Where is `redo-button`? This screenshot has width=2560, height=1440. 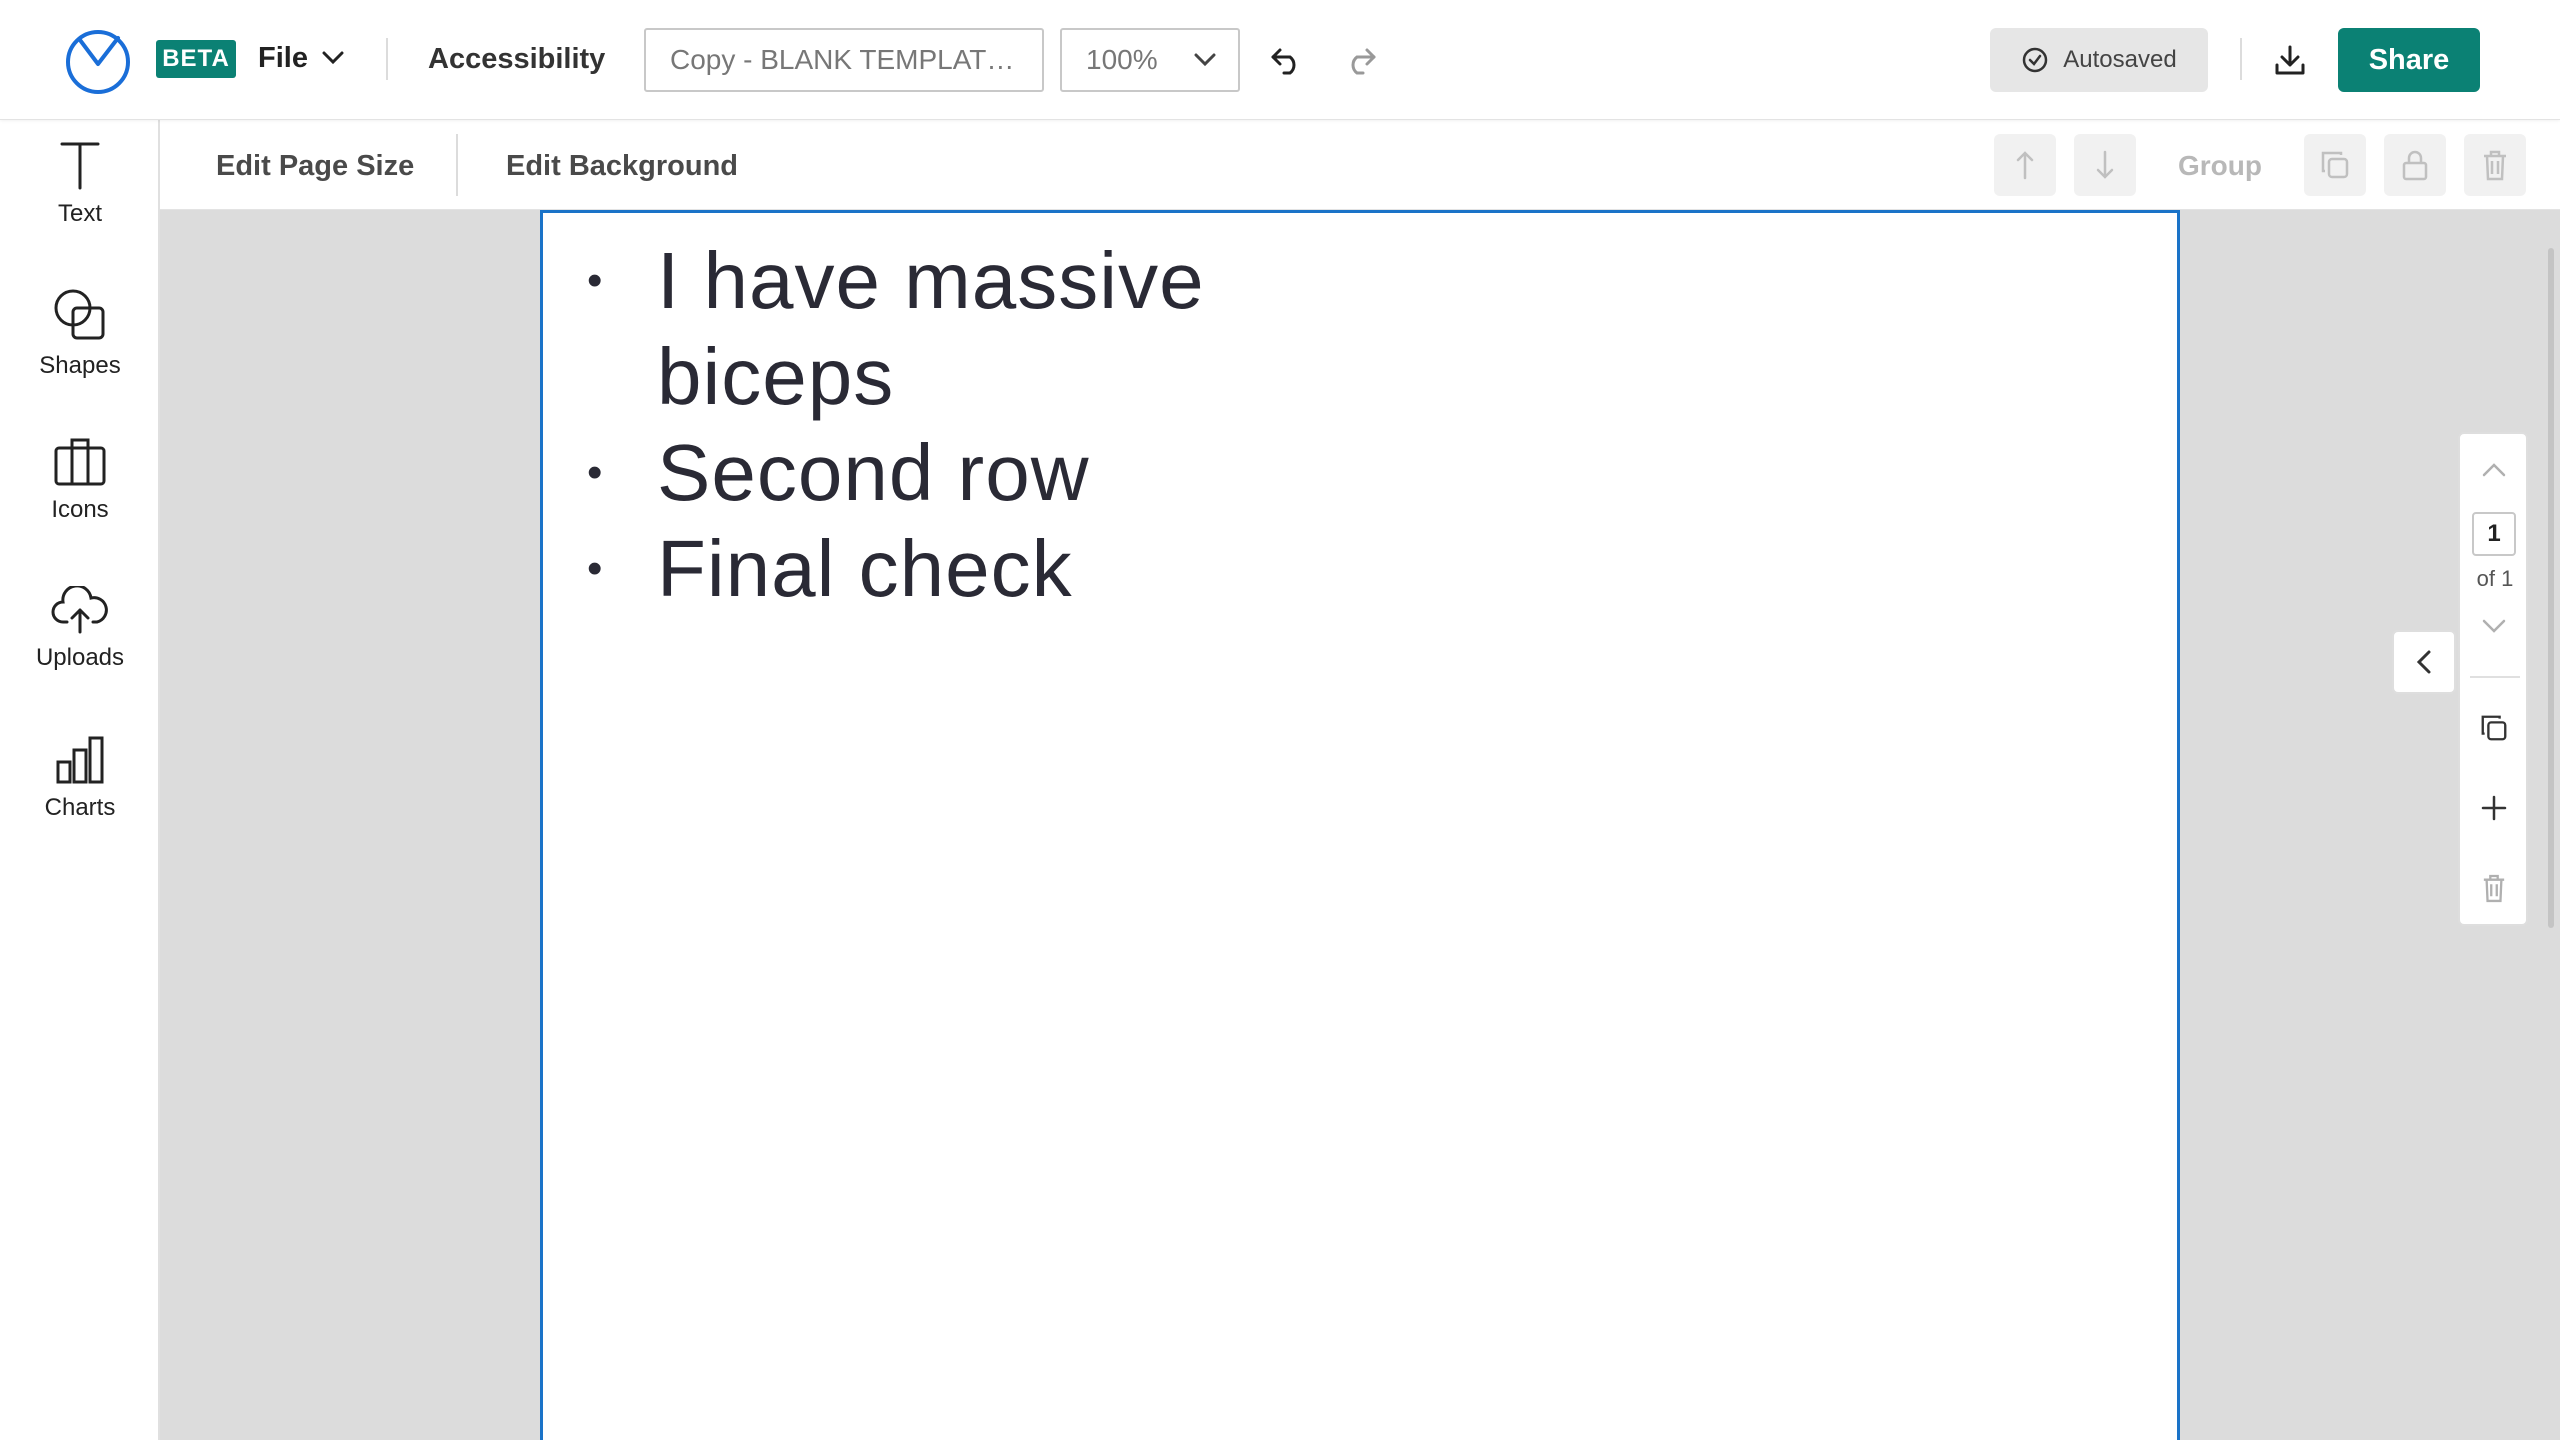
redo-button is located at coordinates (1360, 61).